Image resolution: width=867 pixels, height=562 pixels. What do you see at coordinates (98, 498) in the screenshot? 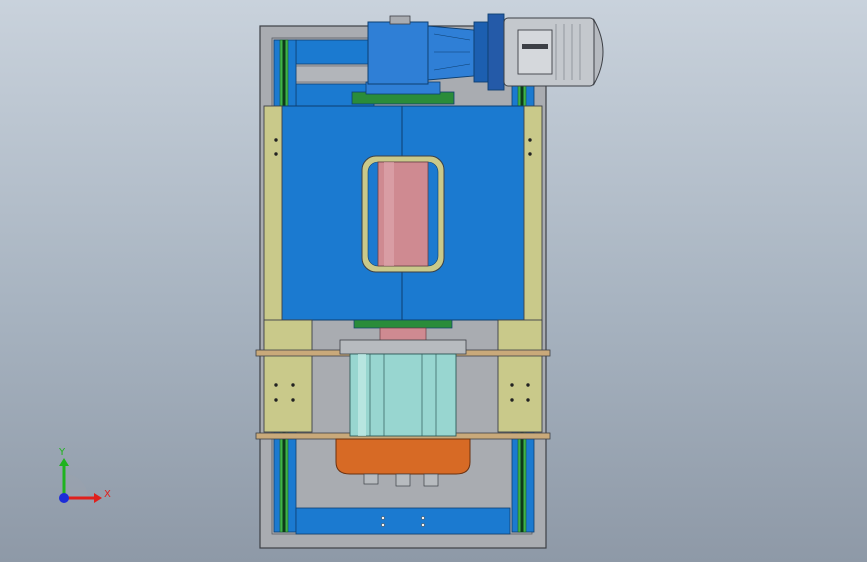
I see `x-axis-head` at bounding box center [98, 498].